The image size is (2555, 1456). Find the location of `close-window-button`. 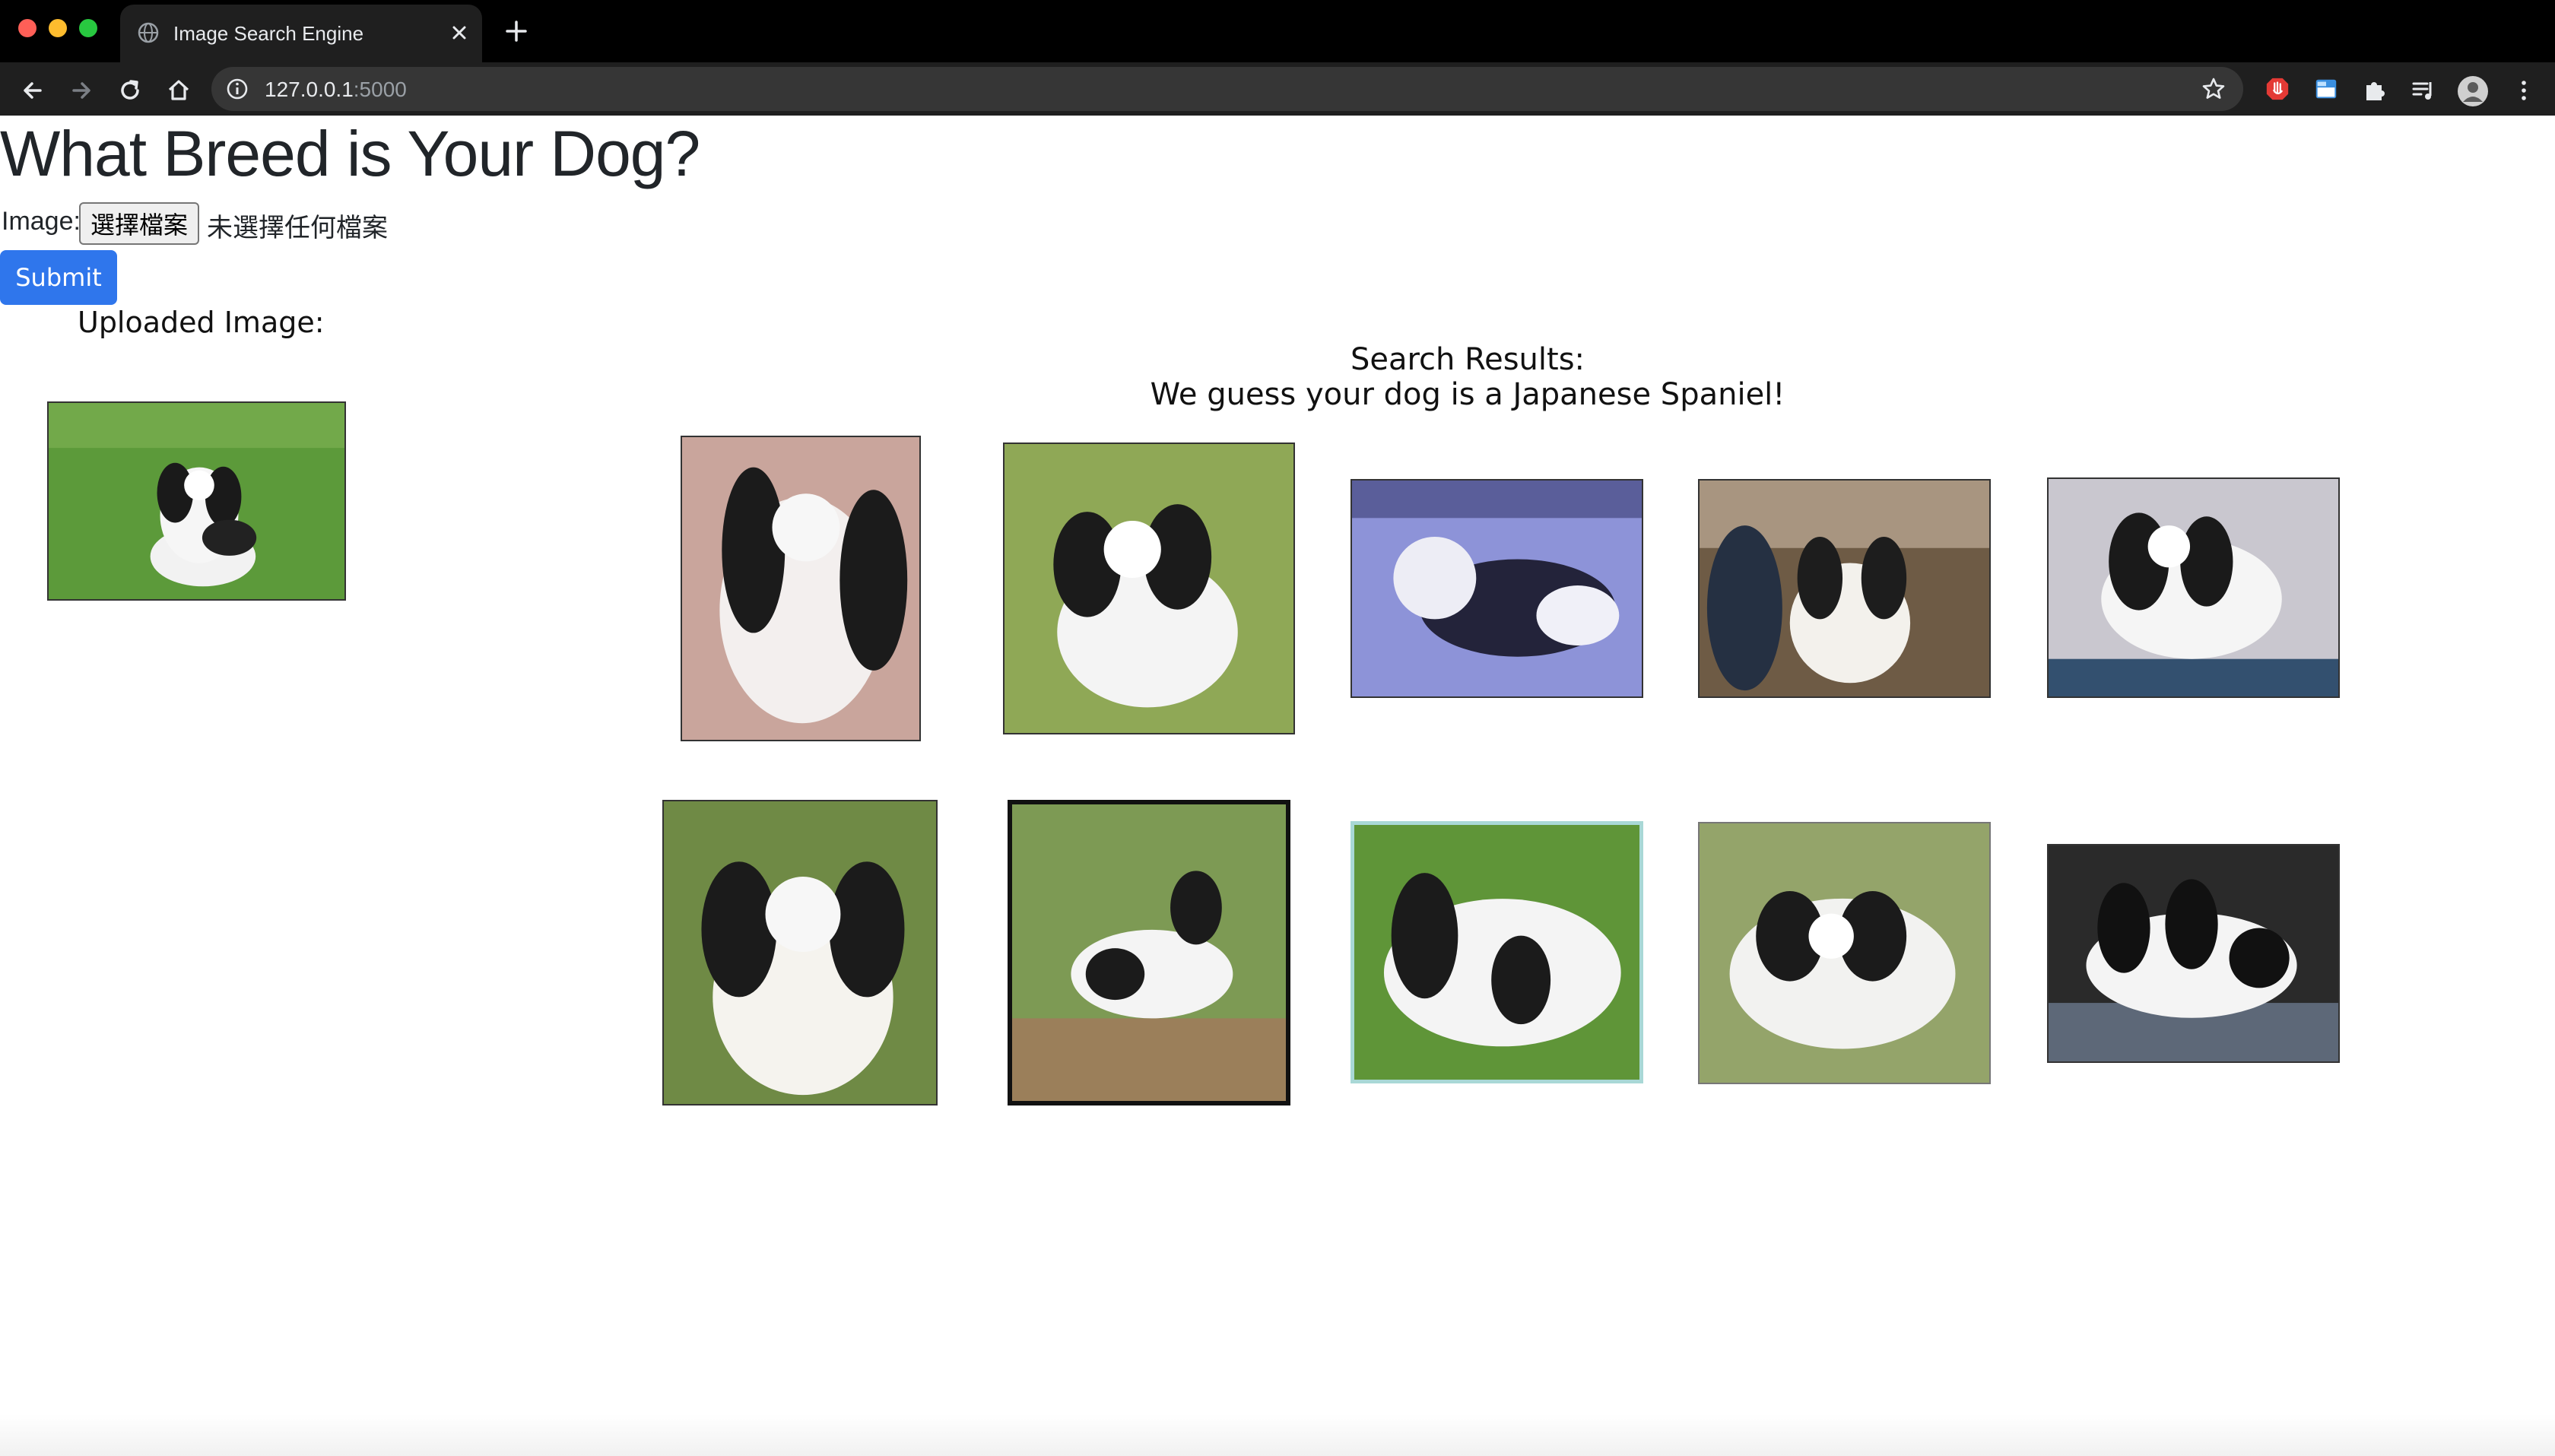

close-window-button is located at coordinates (27, 28).